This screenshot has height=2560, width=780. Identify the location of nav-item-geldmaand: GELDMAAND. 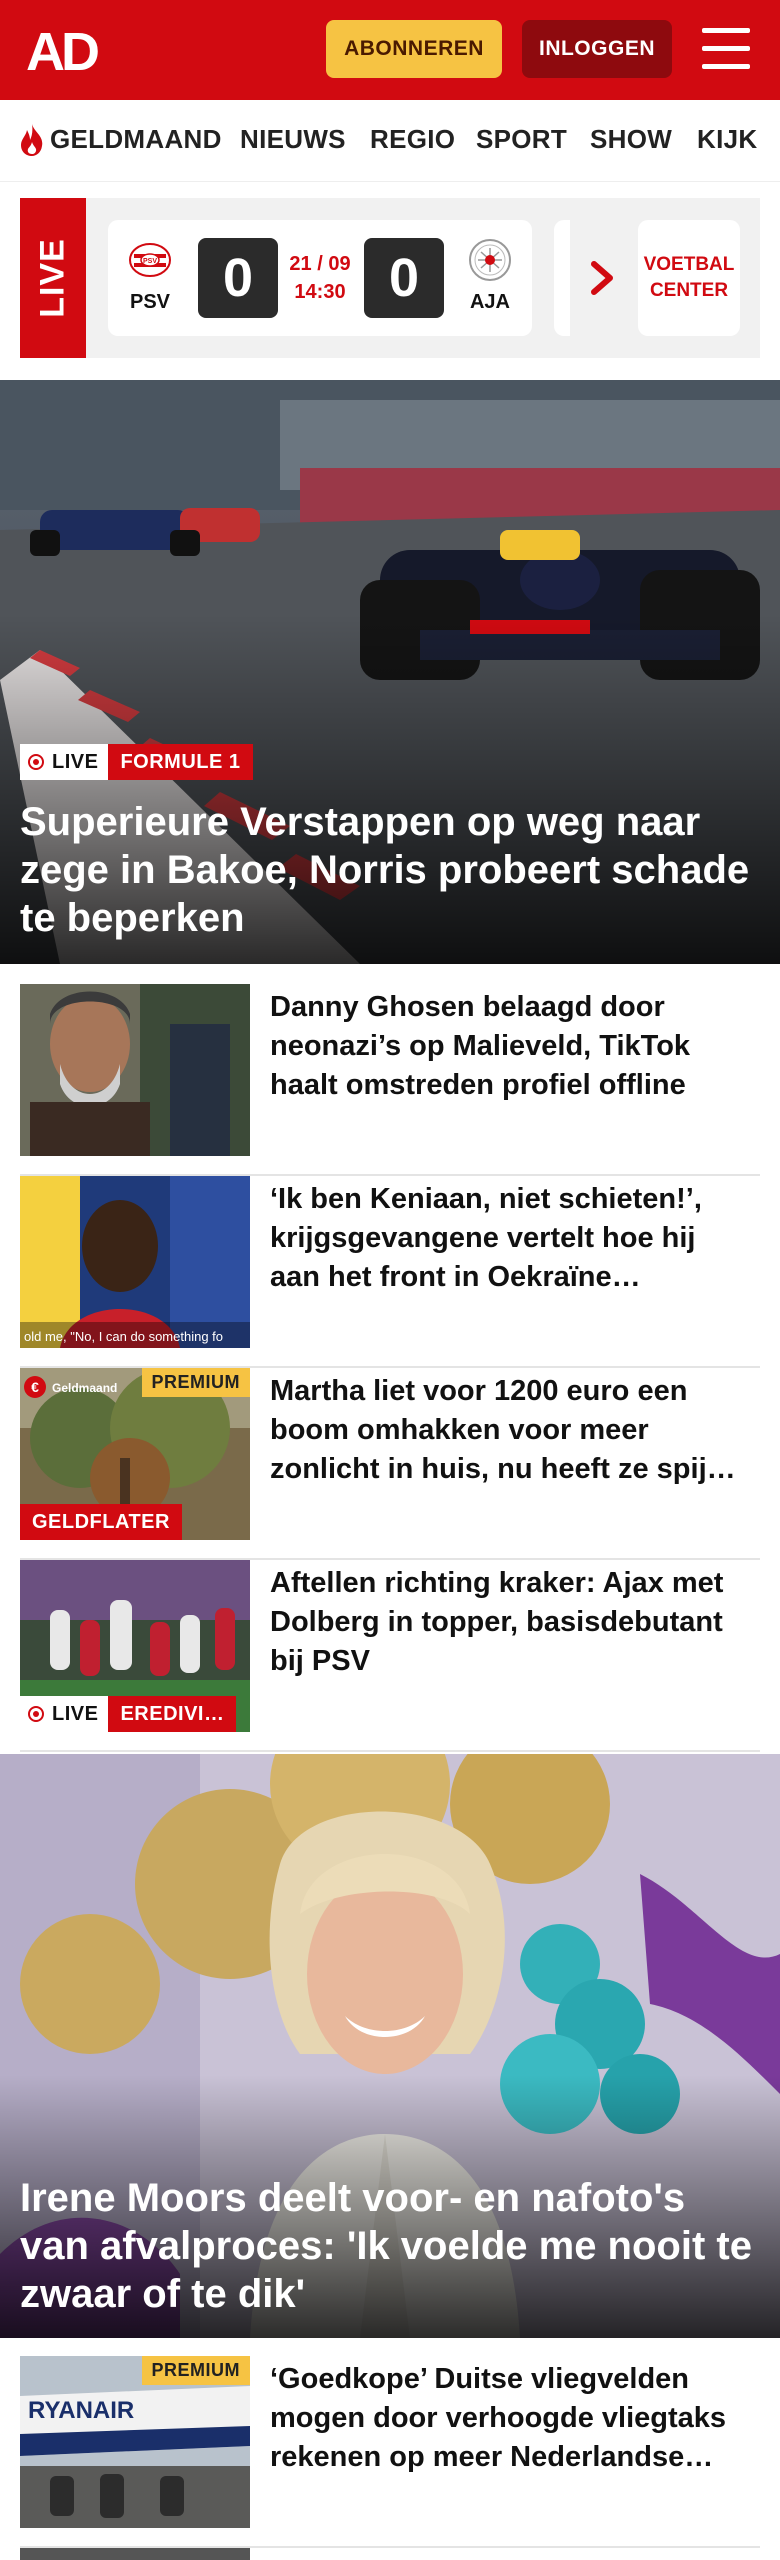
(136, 139).